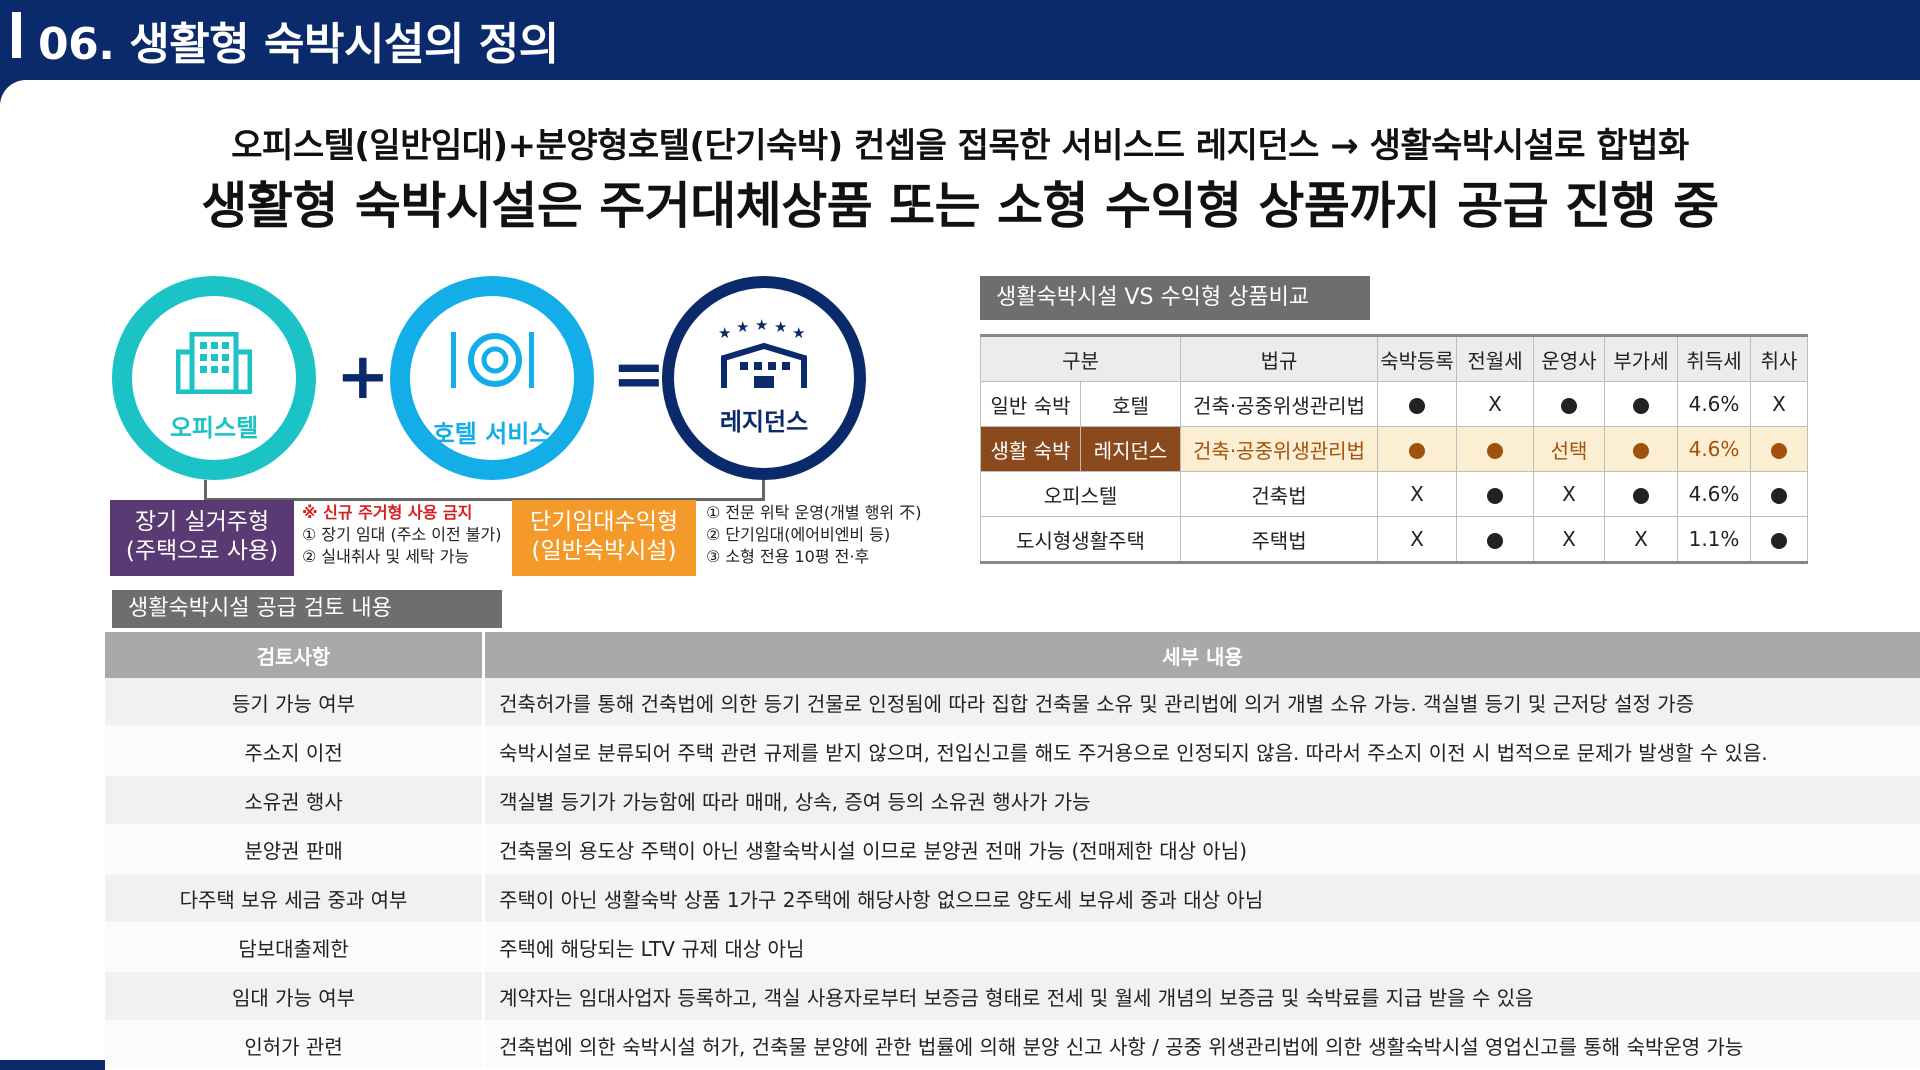  I want to click on title-bar: 06. 생활형 숙박시설의 정의, so click(960, 40).